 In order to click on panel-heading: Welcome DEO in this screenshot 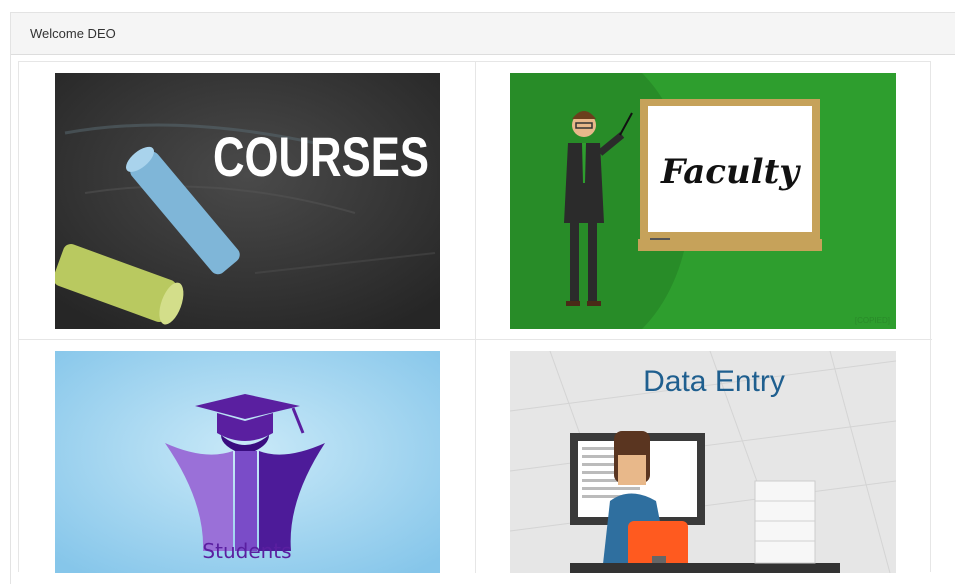, I will do `click(483, 34)`.